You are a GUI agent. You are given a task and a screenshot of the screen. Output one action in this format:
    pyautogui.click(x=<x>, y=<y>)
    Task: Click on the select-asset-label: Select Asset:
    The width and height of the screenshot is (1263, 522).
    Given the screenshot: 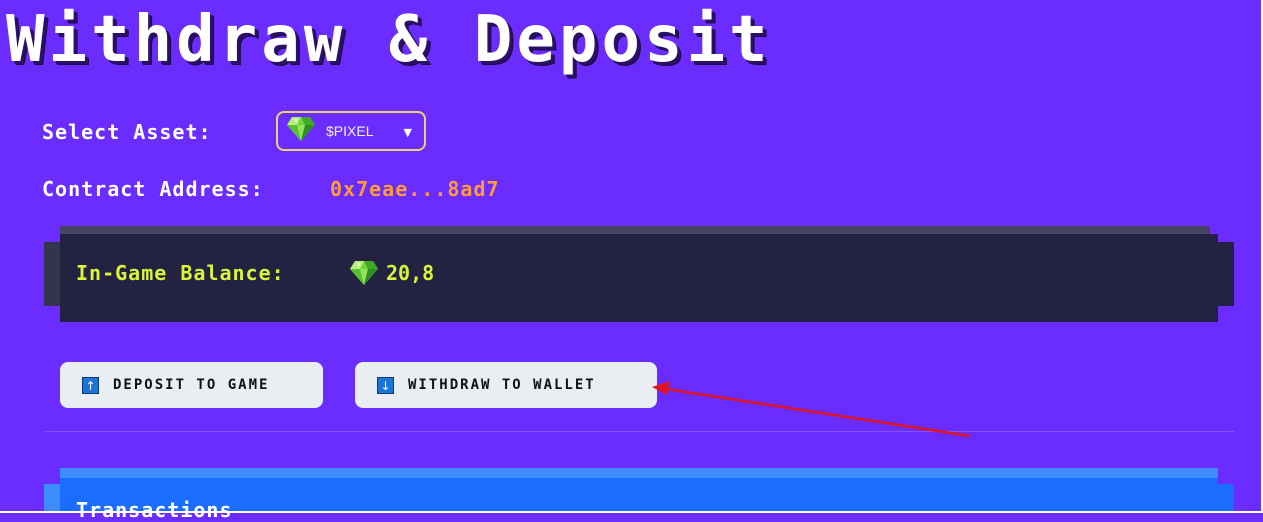 What is the action you would take?
    pyautogui.click(x=127, y=132)
    